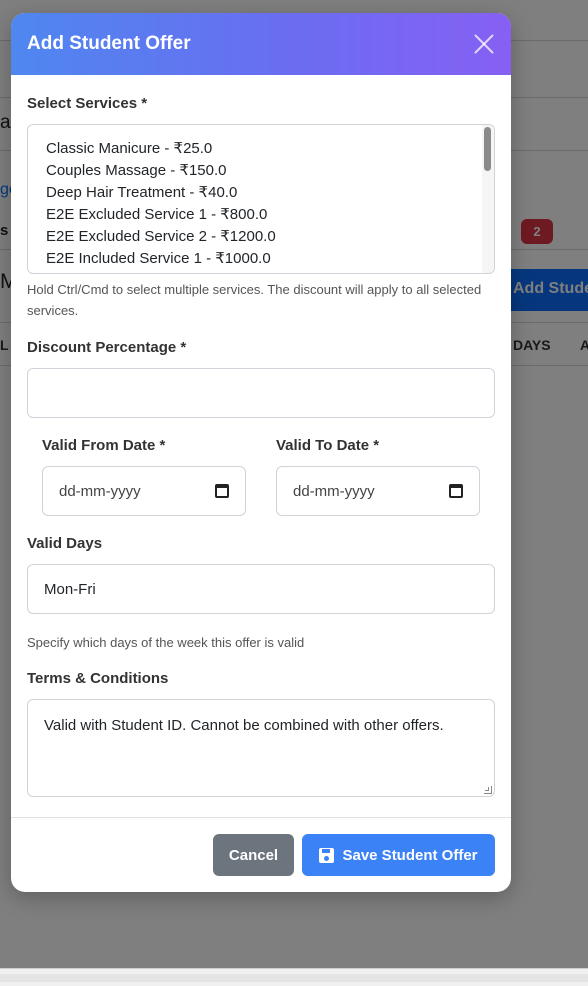  I want to click on service-option: E2E Included Service 1 - ₹1000.0, so click(270, 259).